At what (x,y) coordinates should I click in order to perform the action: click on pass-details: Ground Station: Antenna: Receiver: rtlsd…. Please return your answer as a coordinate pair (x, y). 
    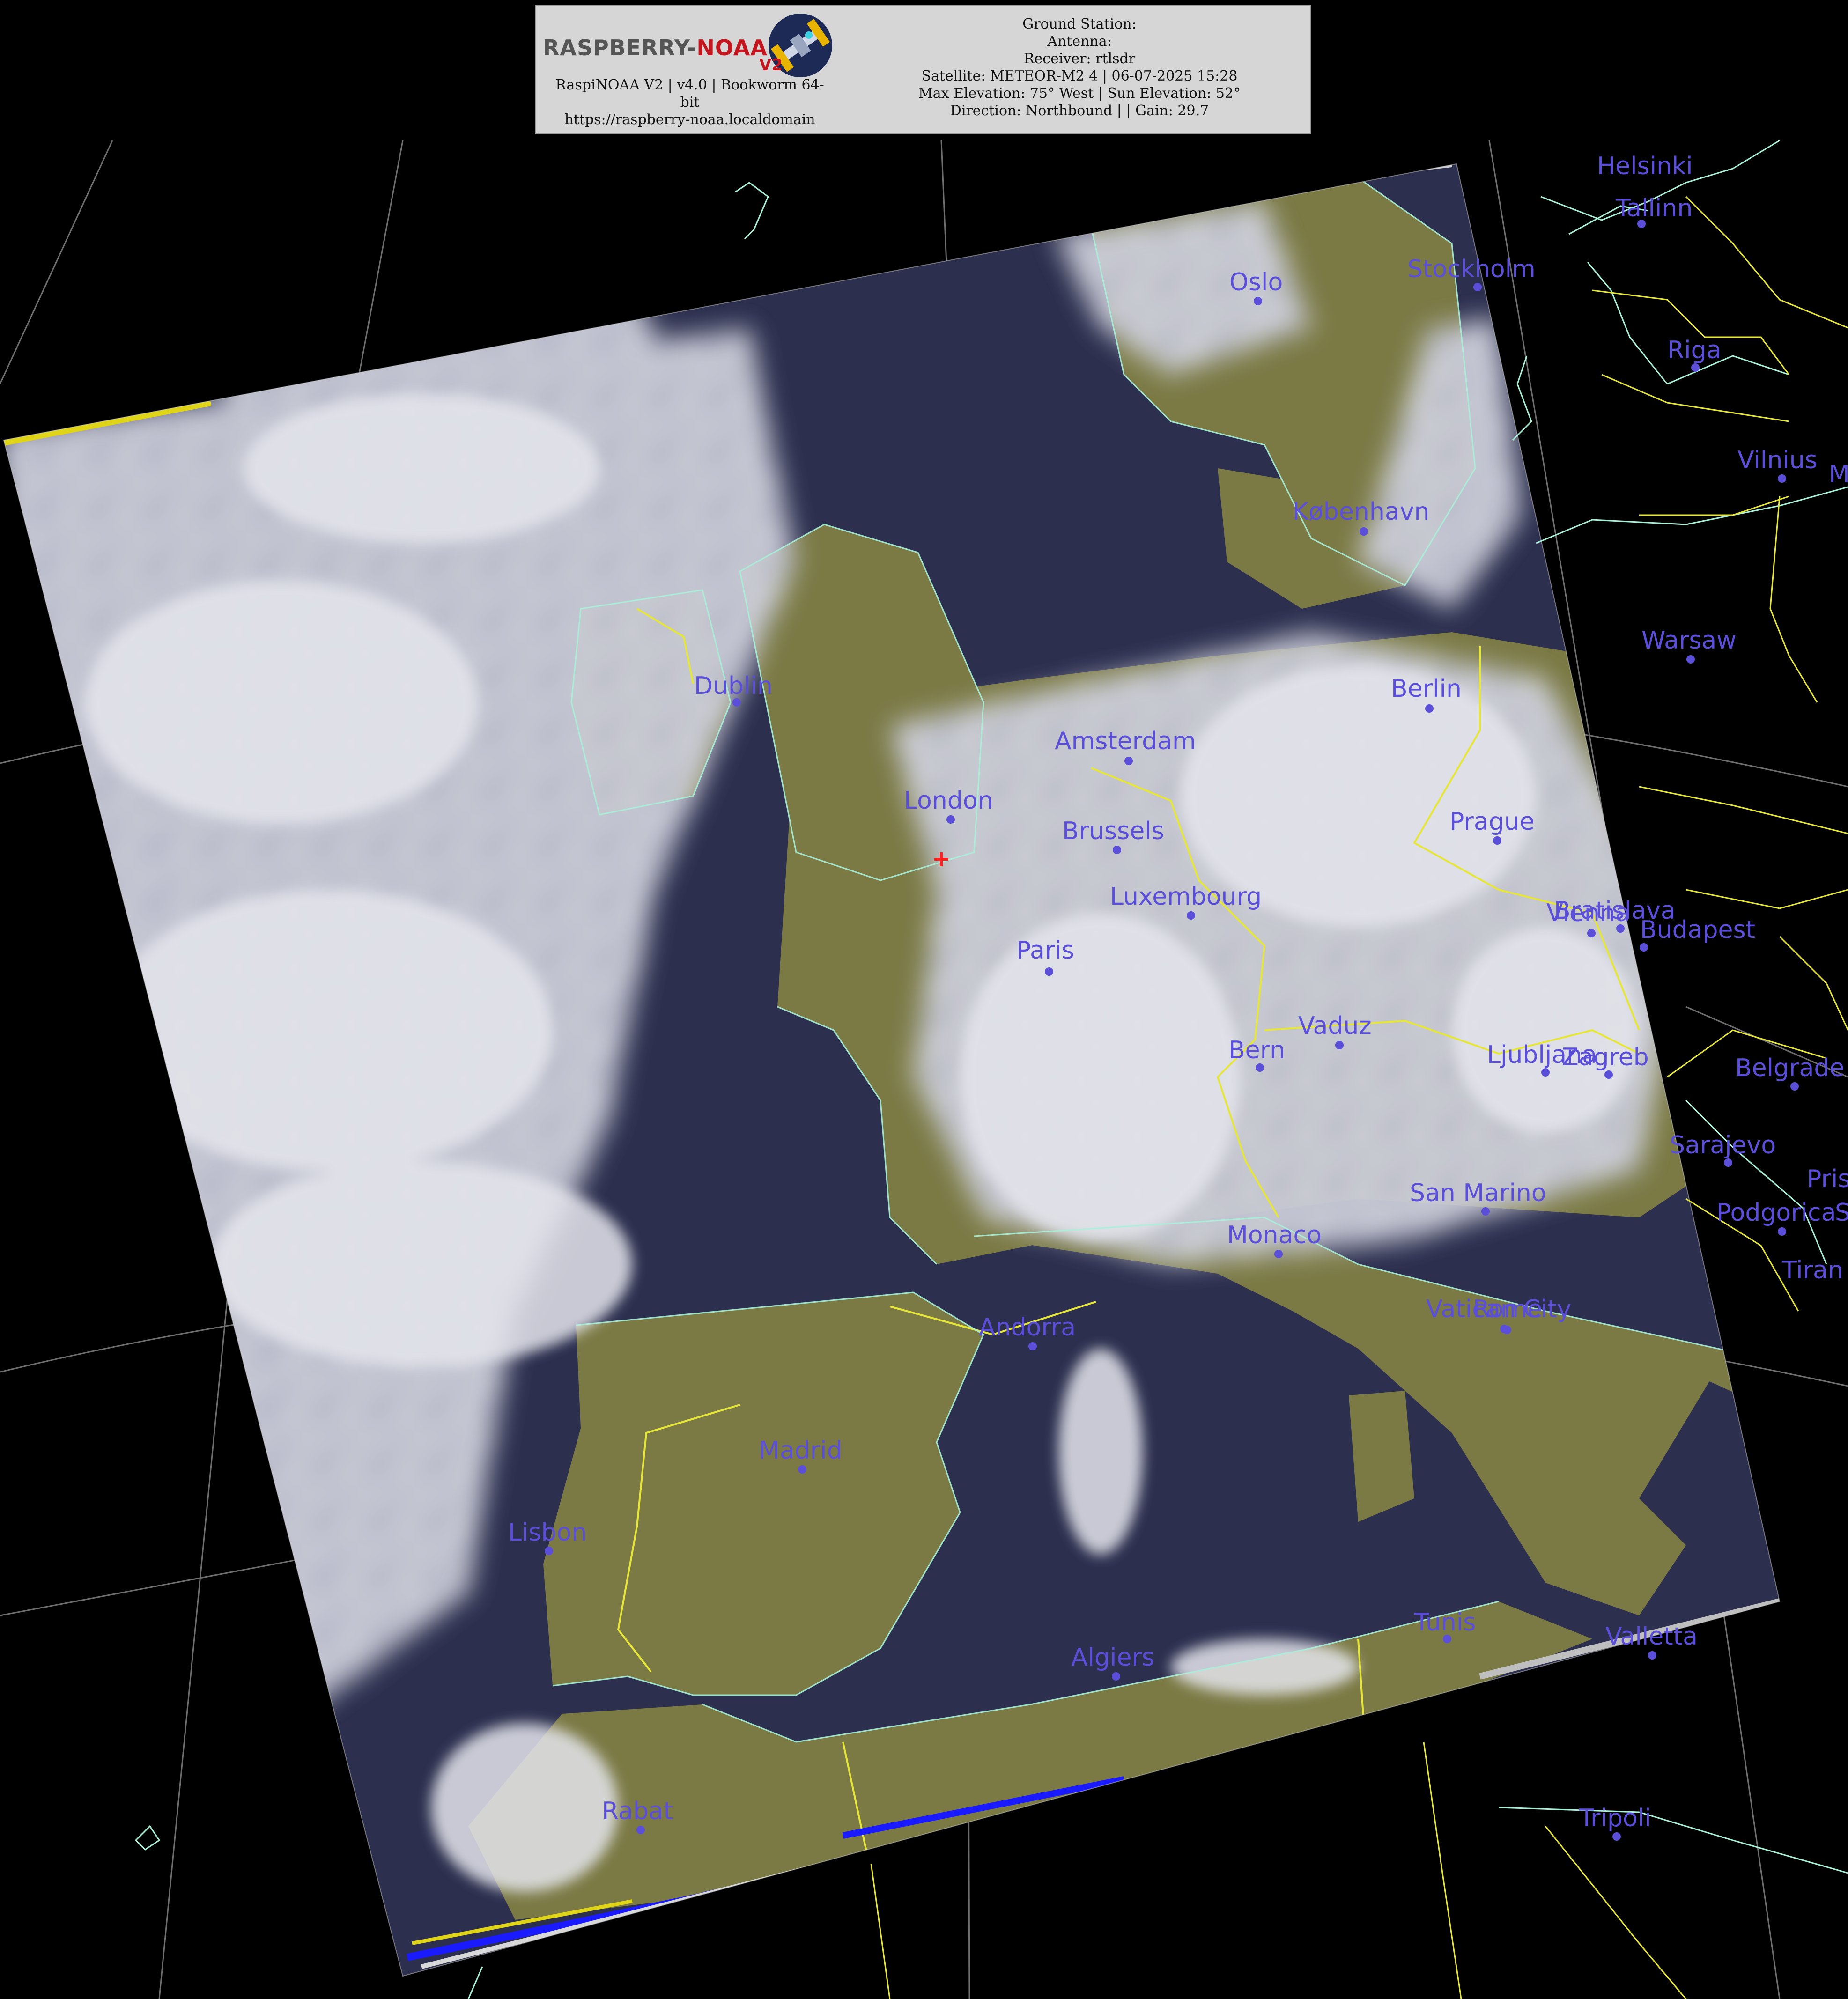
    Looking at the image, I should click on (1080, 67).